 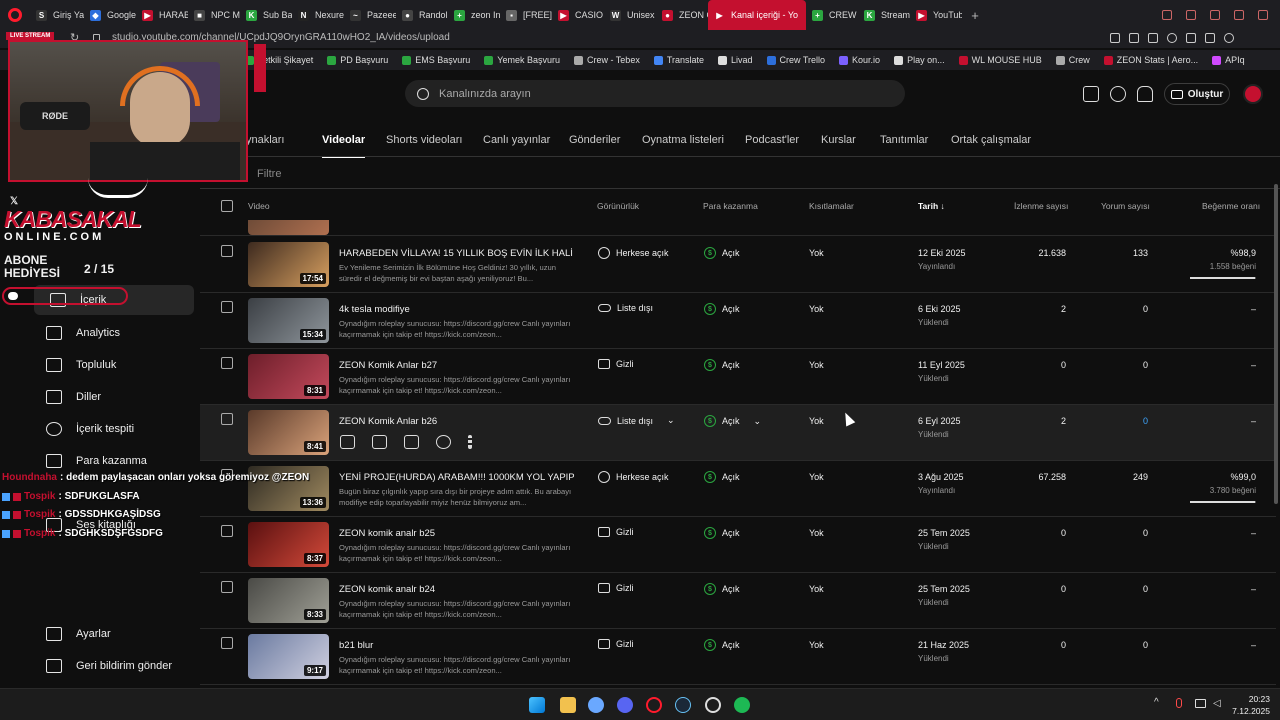 I want to click on browser-tab-6: N Nexure, so click(x=318, y=15).